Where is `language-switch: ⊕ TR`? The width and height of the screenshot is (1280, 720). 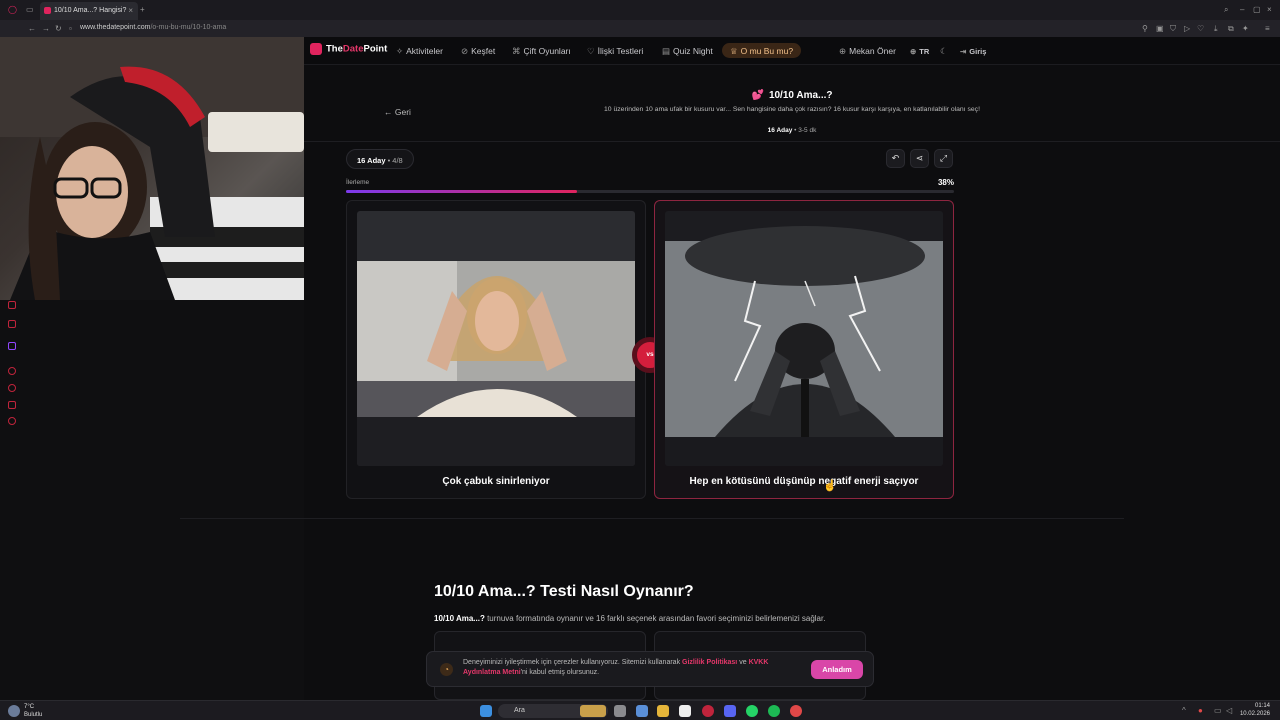 language-switch: ⊕ TR is located at coordinates (919, 51).